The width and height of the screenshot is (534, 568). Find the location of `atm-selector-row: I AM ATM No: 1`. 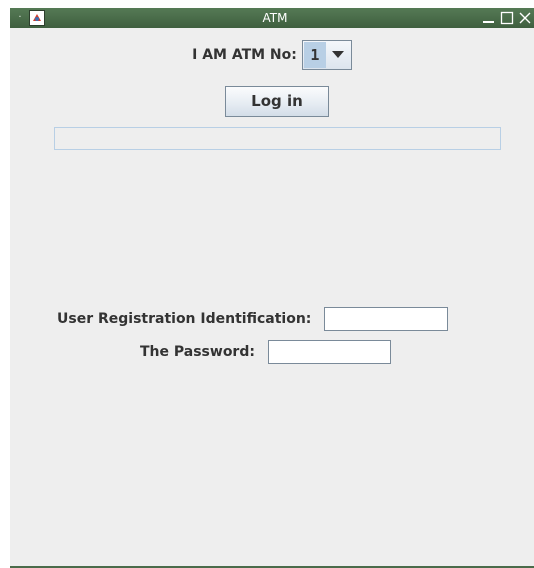

atm-selector-row: I AM ATM No: 1 is located at coordinates (272, 55).